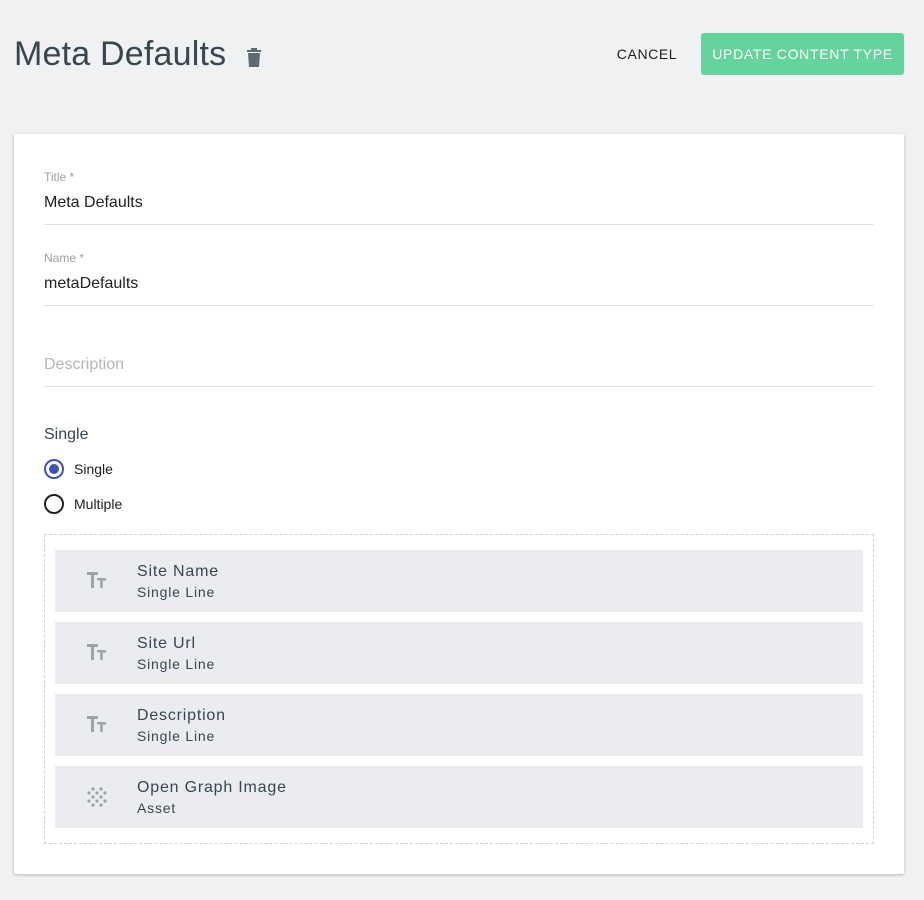 The height and width of the screenshot is (900, 924). I want to click on name-field-label: Name *, so click(64, 258).